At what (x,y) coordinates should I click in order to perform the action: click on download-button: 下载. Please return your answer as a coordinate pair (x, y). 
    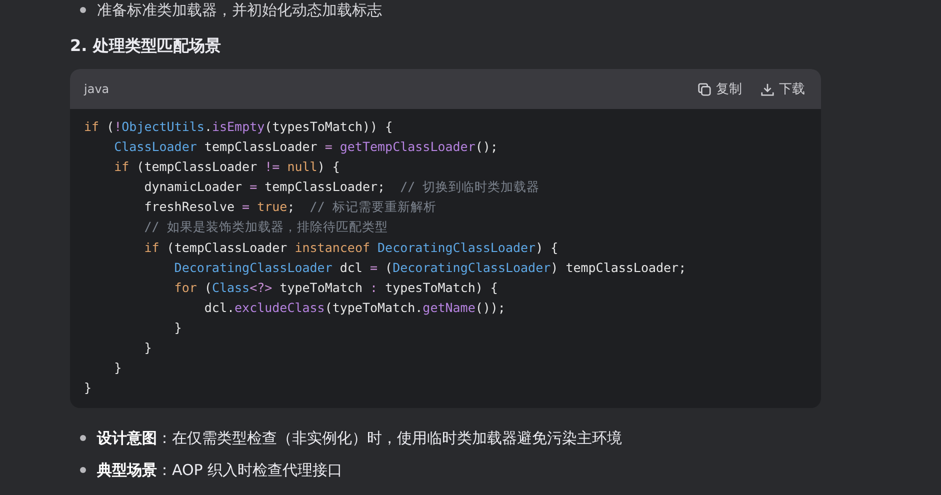
    Looking at the image, I should click on (782, 89).